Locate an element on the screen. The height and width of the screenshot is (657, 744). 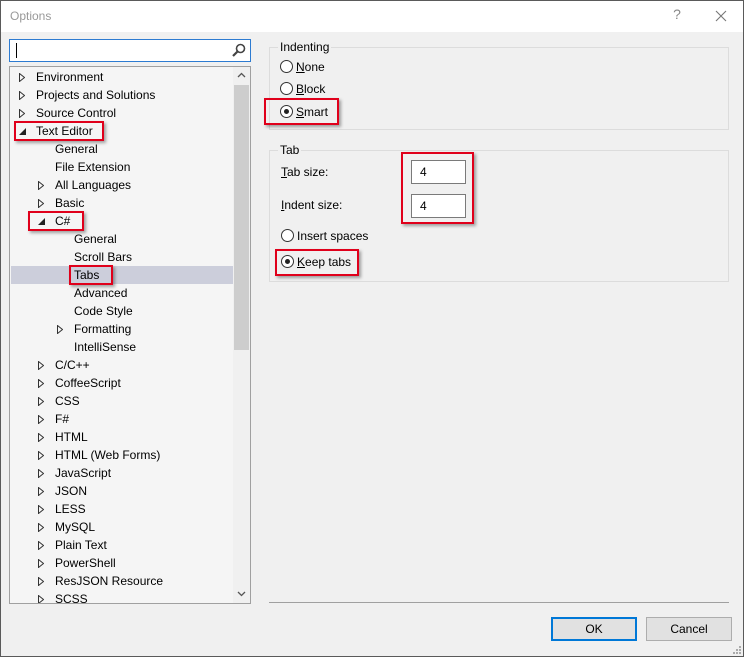
tree-item-label: Scroll Bars is located at coordinates (103, 257).